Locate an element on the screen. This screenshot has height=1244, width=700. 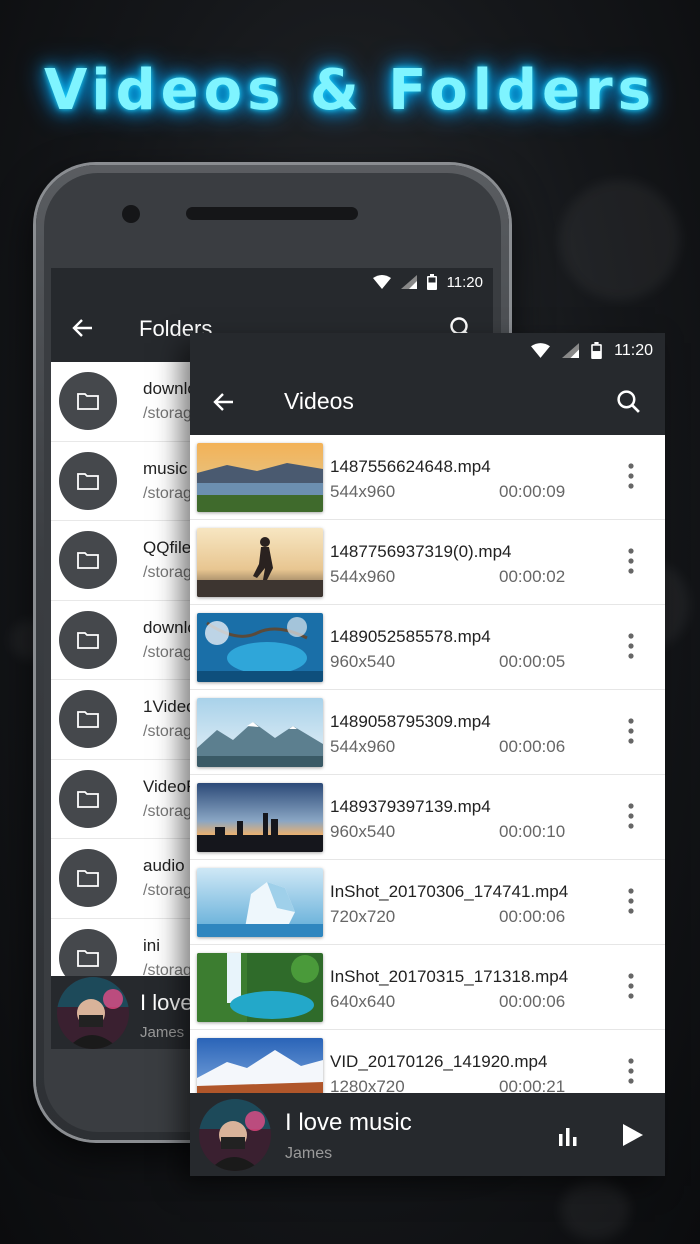
search-icon is located at coordinates (628, 401).